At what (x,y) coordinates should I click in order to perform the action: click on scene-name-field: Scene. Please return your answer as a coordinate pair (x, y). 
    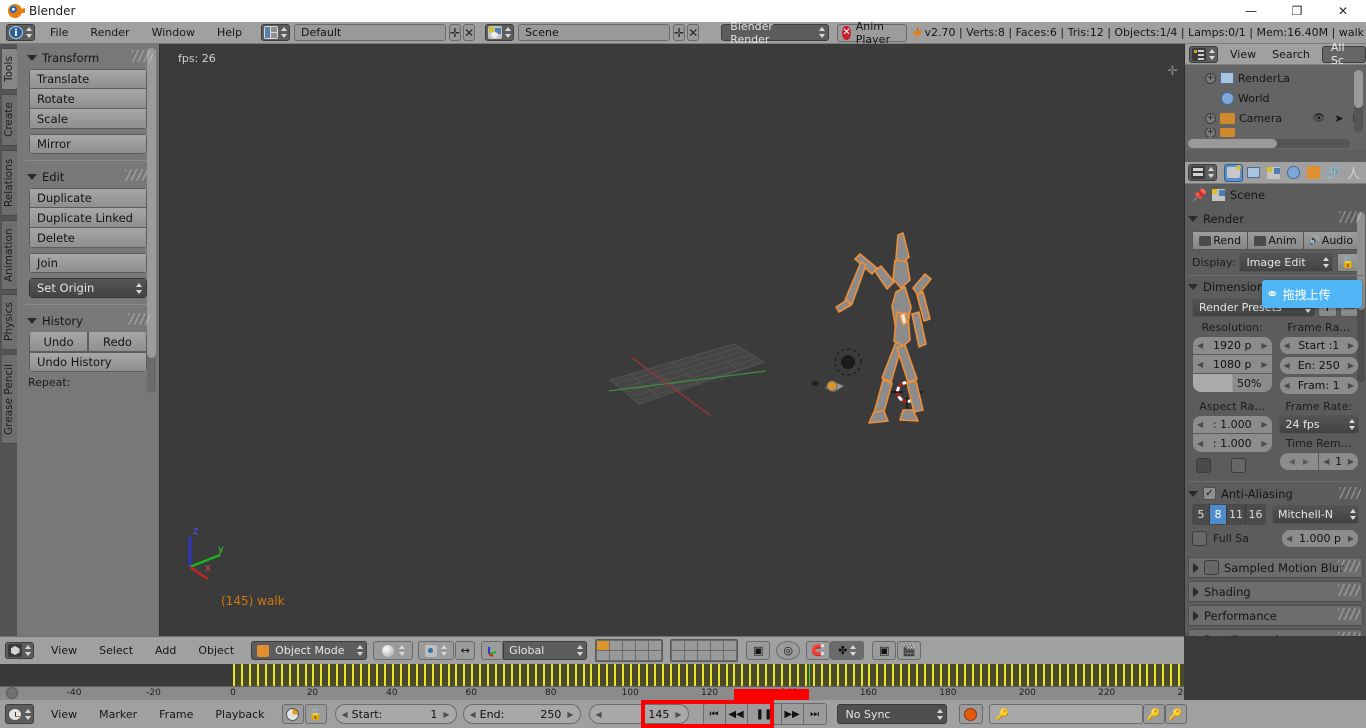
    Looking at the image, I should click on (594, 32).